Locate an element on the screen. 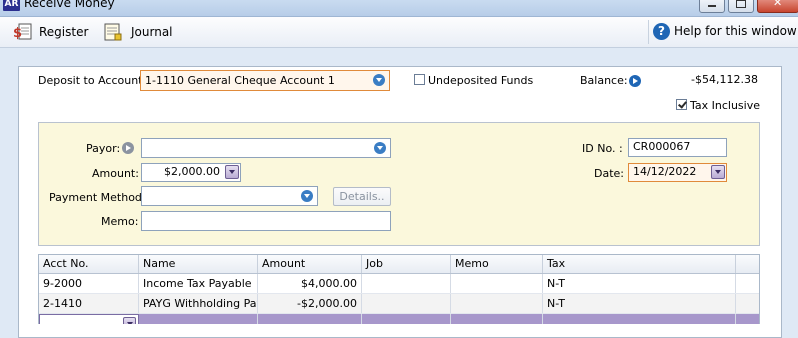 The height and width of the screenshot is (338, 798). cell-name: PAYG Withholding Paya is located at coordinates (198, 303).